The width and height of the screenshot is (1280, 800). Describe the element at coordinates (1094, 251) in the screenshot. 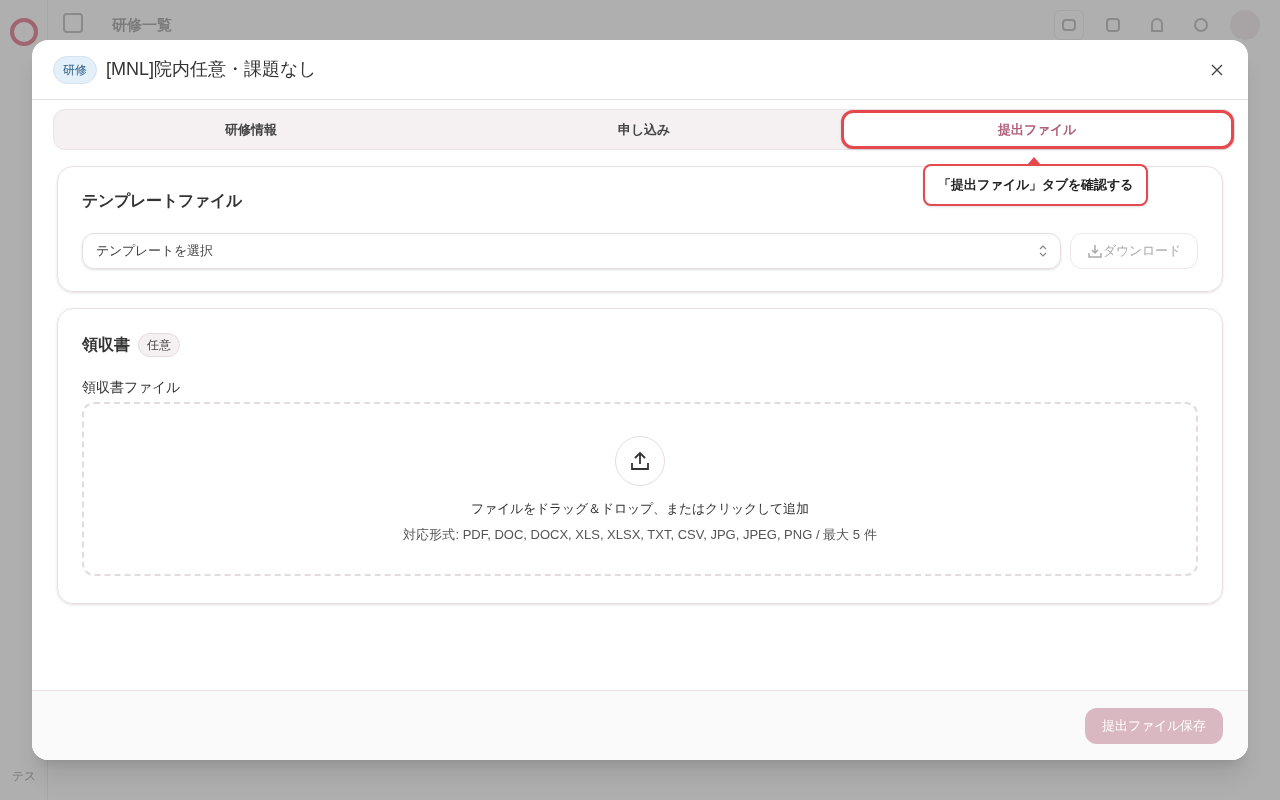

I see `download-icon` at that location.